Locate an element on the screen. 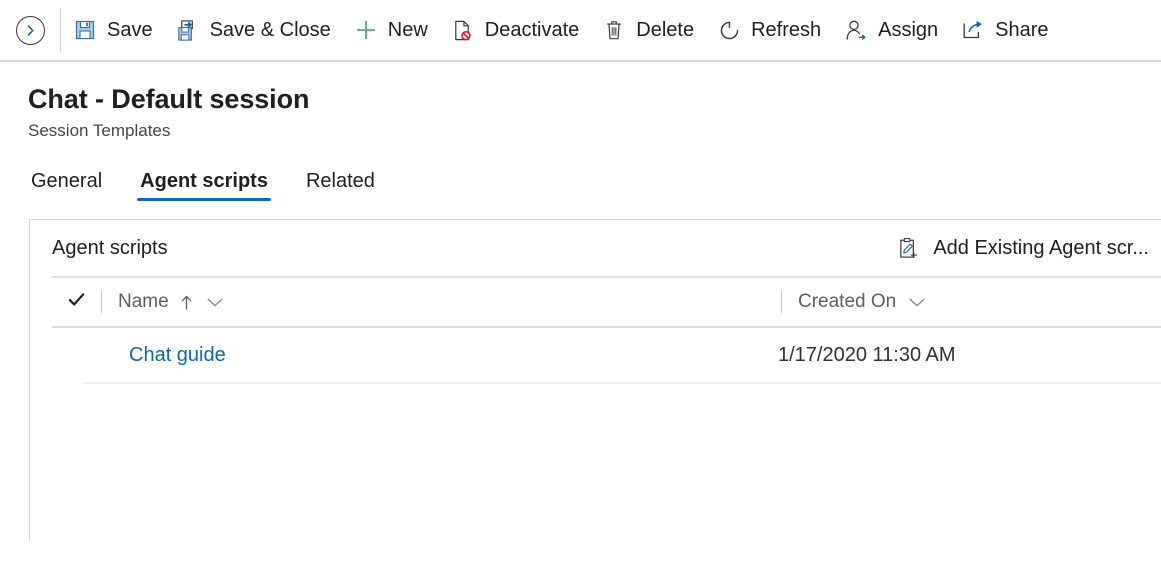  refresh-icon is located at coordinates (729, 30).